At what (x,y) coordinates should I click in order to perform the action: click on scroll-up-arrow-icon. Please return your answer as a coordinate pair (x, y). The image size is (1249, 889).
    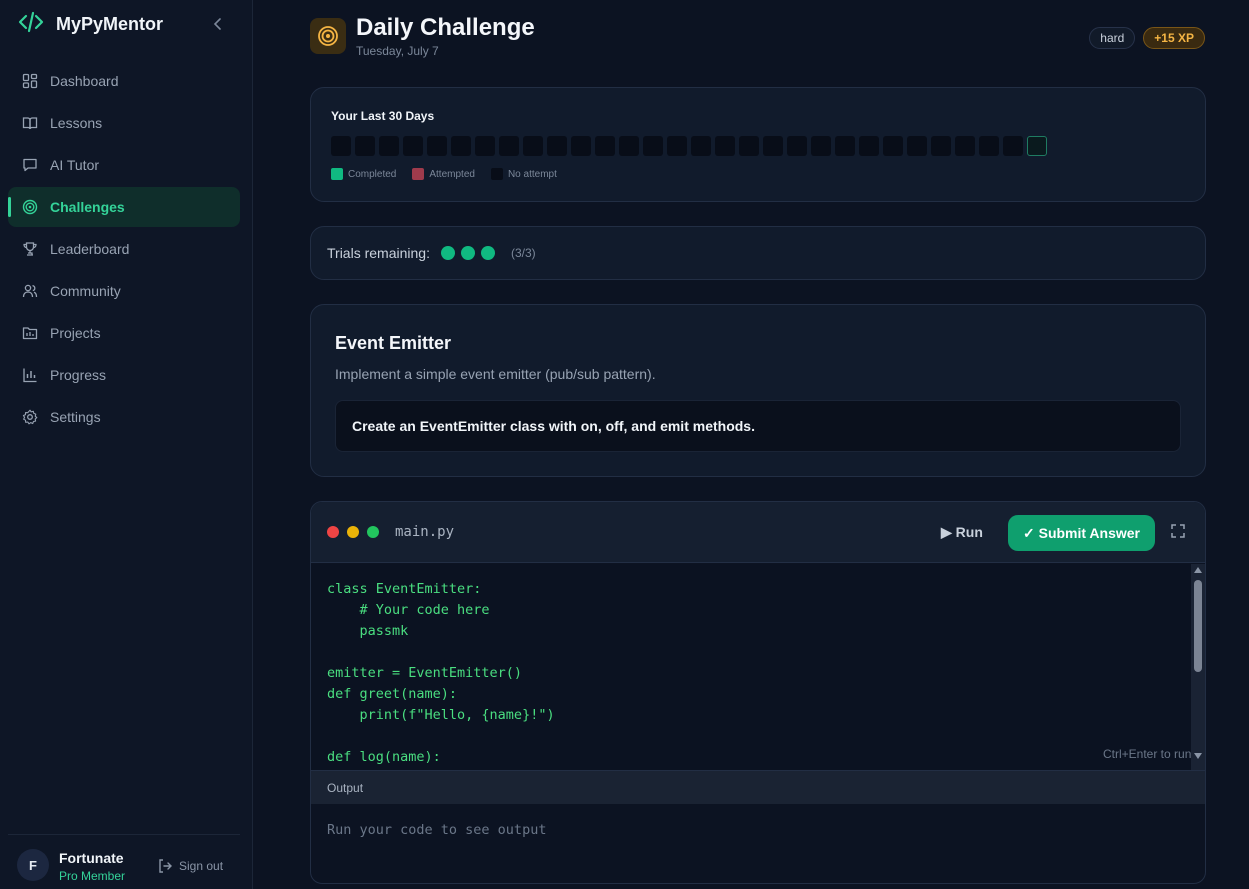
    Looking at the image, I should click on (1198, 570).